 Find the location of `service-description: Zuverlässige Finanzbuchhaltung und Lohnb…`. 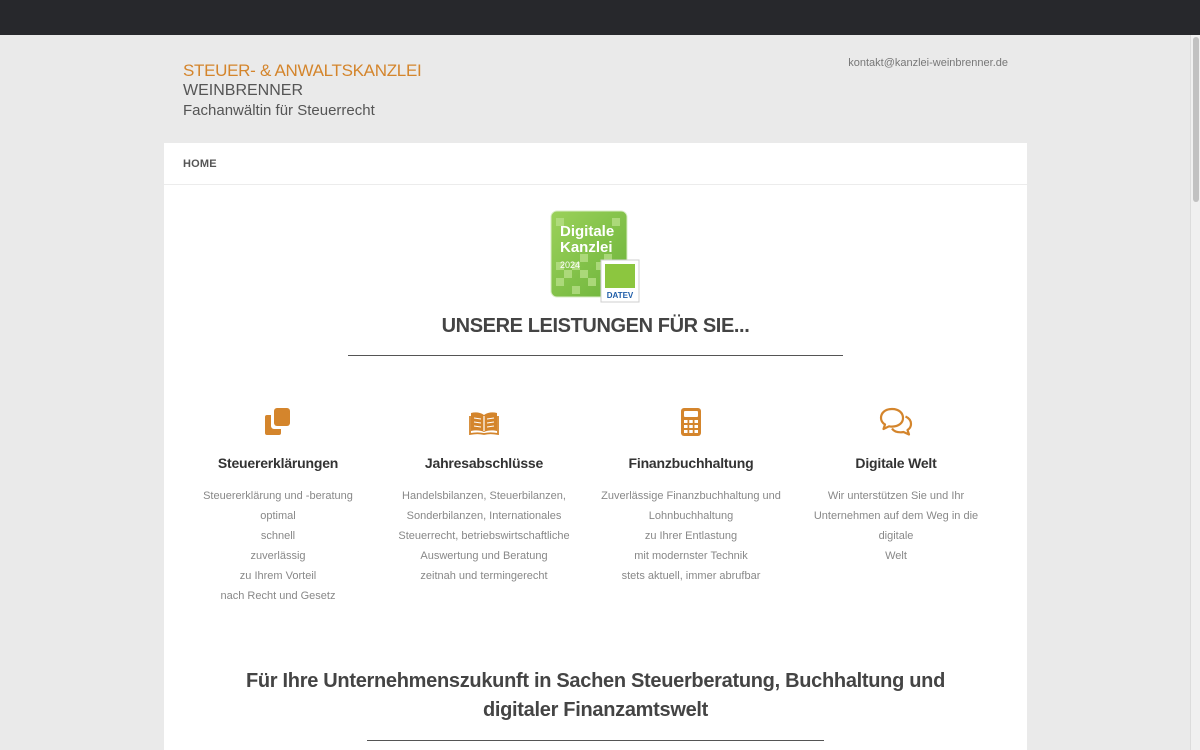

service-description: Zuverlässige Finanzbuchhaltung und Lohnb… is located at coordinates (691, 536).